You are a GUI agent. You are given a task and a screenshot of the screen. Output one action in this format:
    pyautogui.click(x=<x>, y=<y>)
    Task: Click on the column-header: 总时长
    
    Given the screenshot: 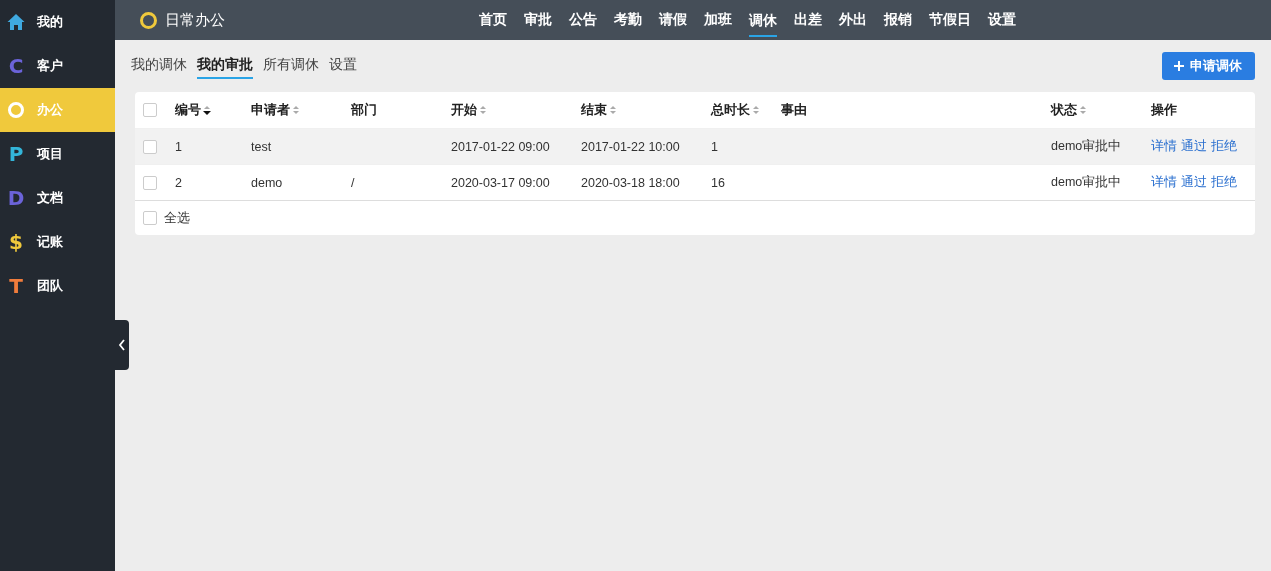 What is the action you would take?
    pyautogui.click(x=730, y=110)
    